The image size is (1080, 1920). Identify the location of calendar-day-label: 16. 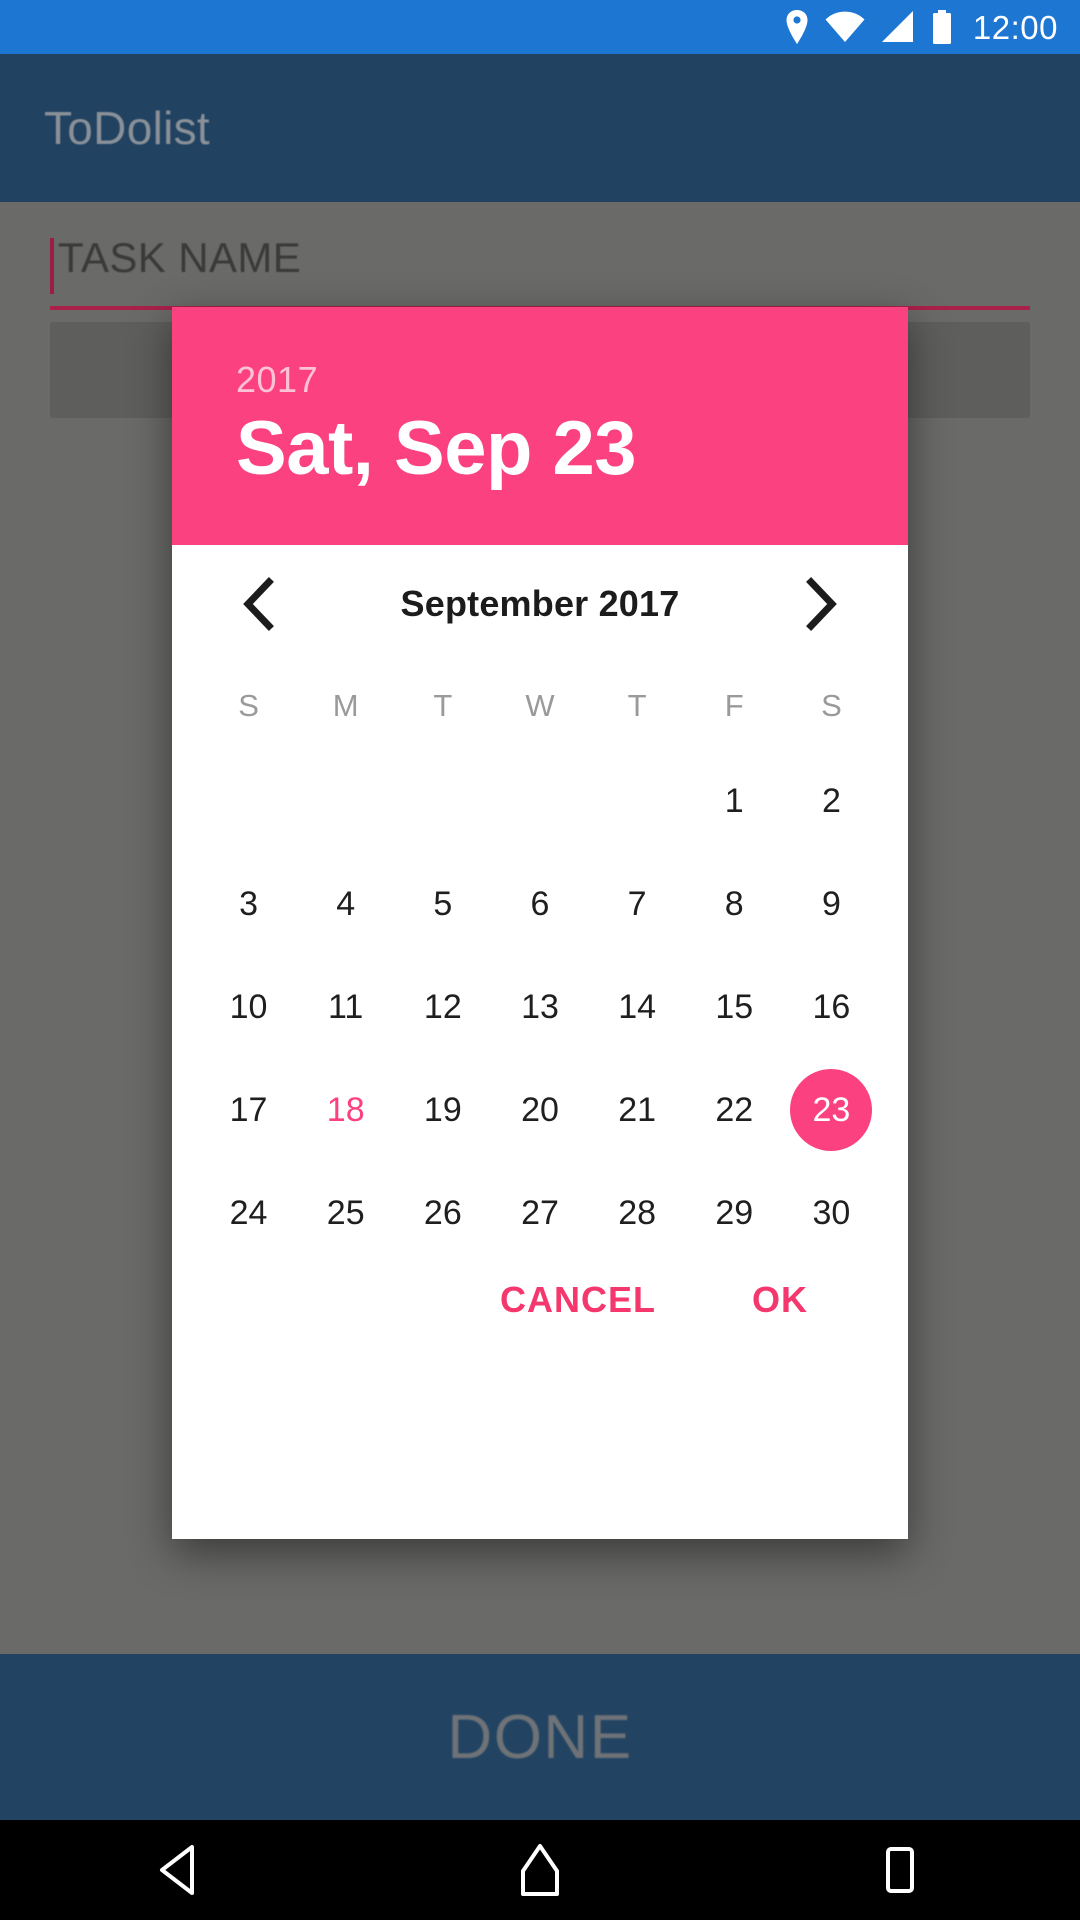
(831, 1006).